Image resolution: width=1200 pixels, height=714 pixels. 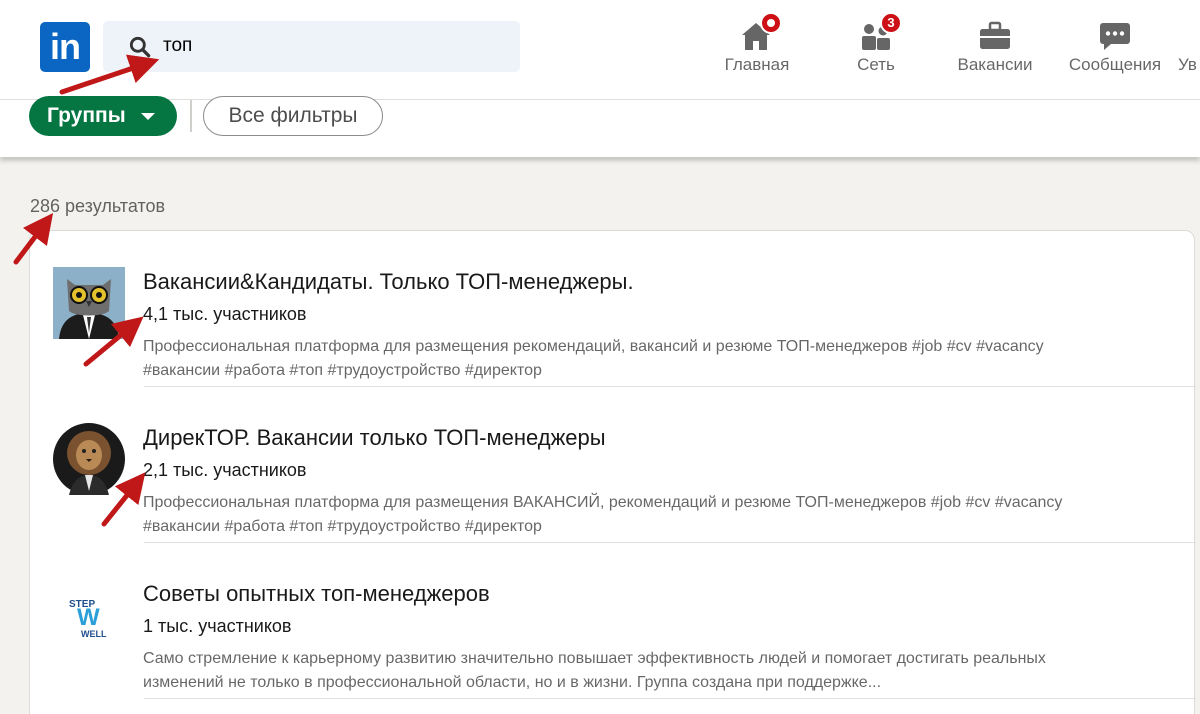 I want to click on search-icon, so click(x=140, y=47).